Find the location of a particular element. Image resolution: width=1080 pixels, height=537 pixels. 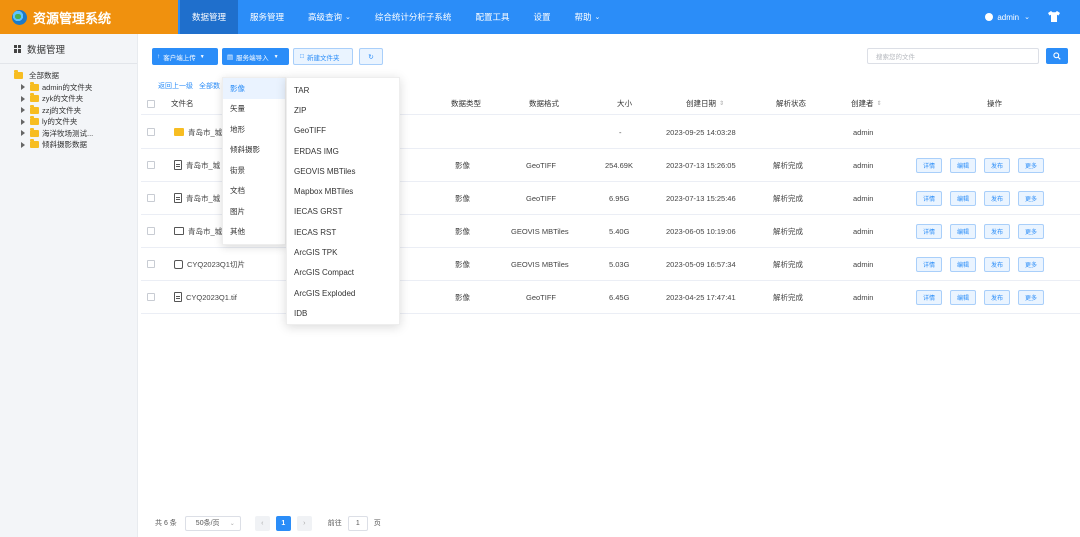

back-link: 返回上一级 is located at coordinates (175, 86).